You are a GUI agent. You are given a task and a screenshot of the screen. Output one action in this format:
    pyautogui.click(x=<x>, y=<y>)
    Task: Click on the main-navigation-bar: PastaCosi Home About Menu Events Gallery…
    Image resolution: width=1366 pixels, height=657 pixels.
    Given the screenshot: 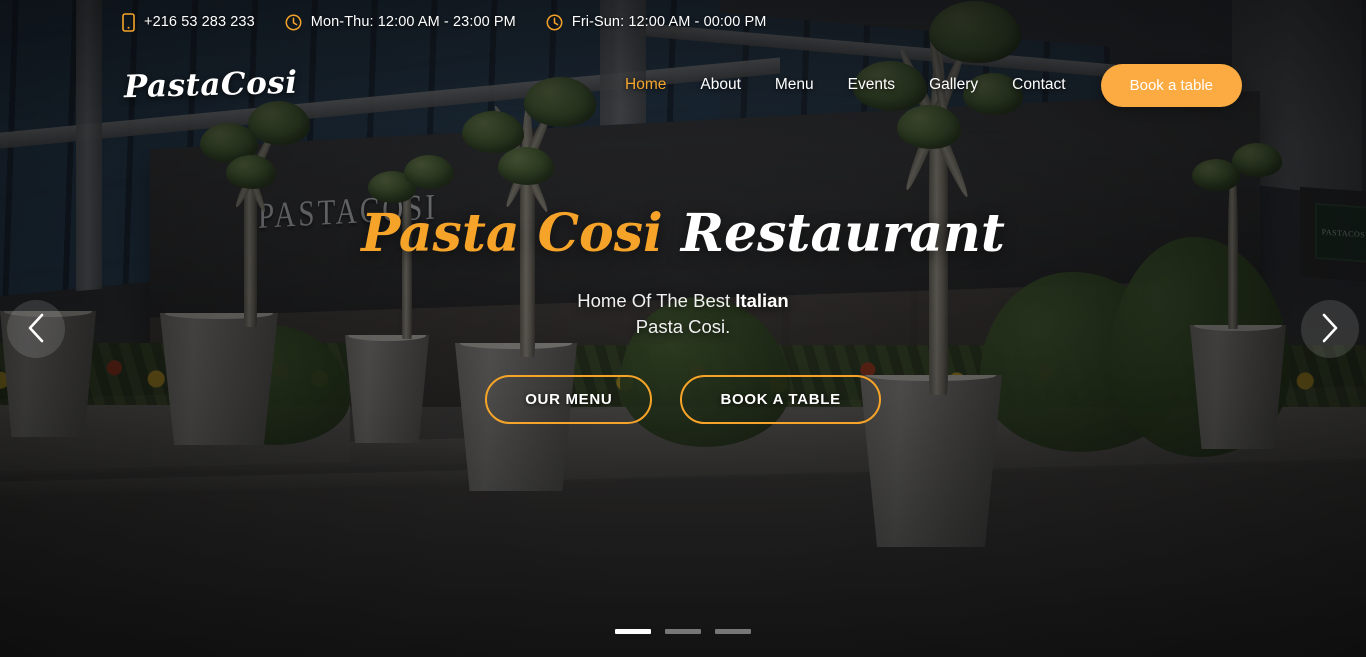 What is the action you would take?
    pyautogui.click(x=683, y=85)
    